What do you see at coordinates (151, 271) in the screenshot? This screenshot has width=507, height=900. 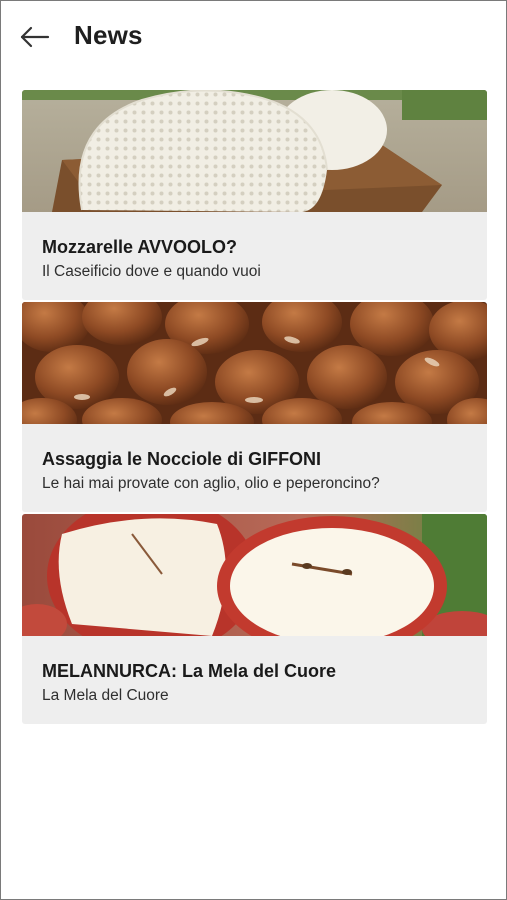 I see `card-subtitle: Il Caseificio dove e quando vuoi` at bounding box center [151, 271].